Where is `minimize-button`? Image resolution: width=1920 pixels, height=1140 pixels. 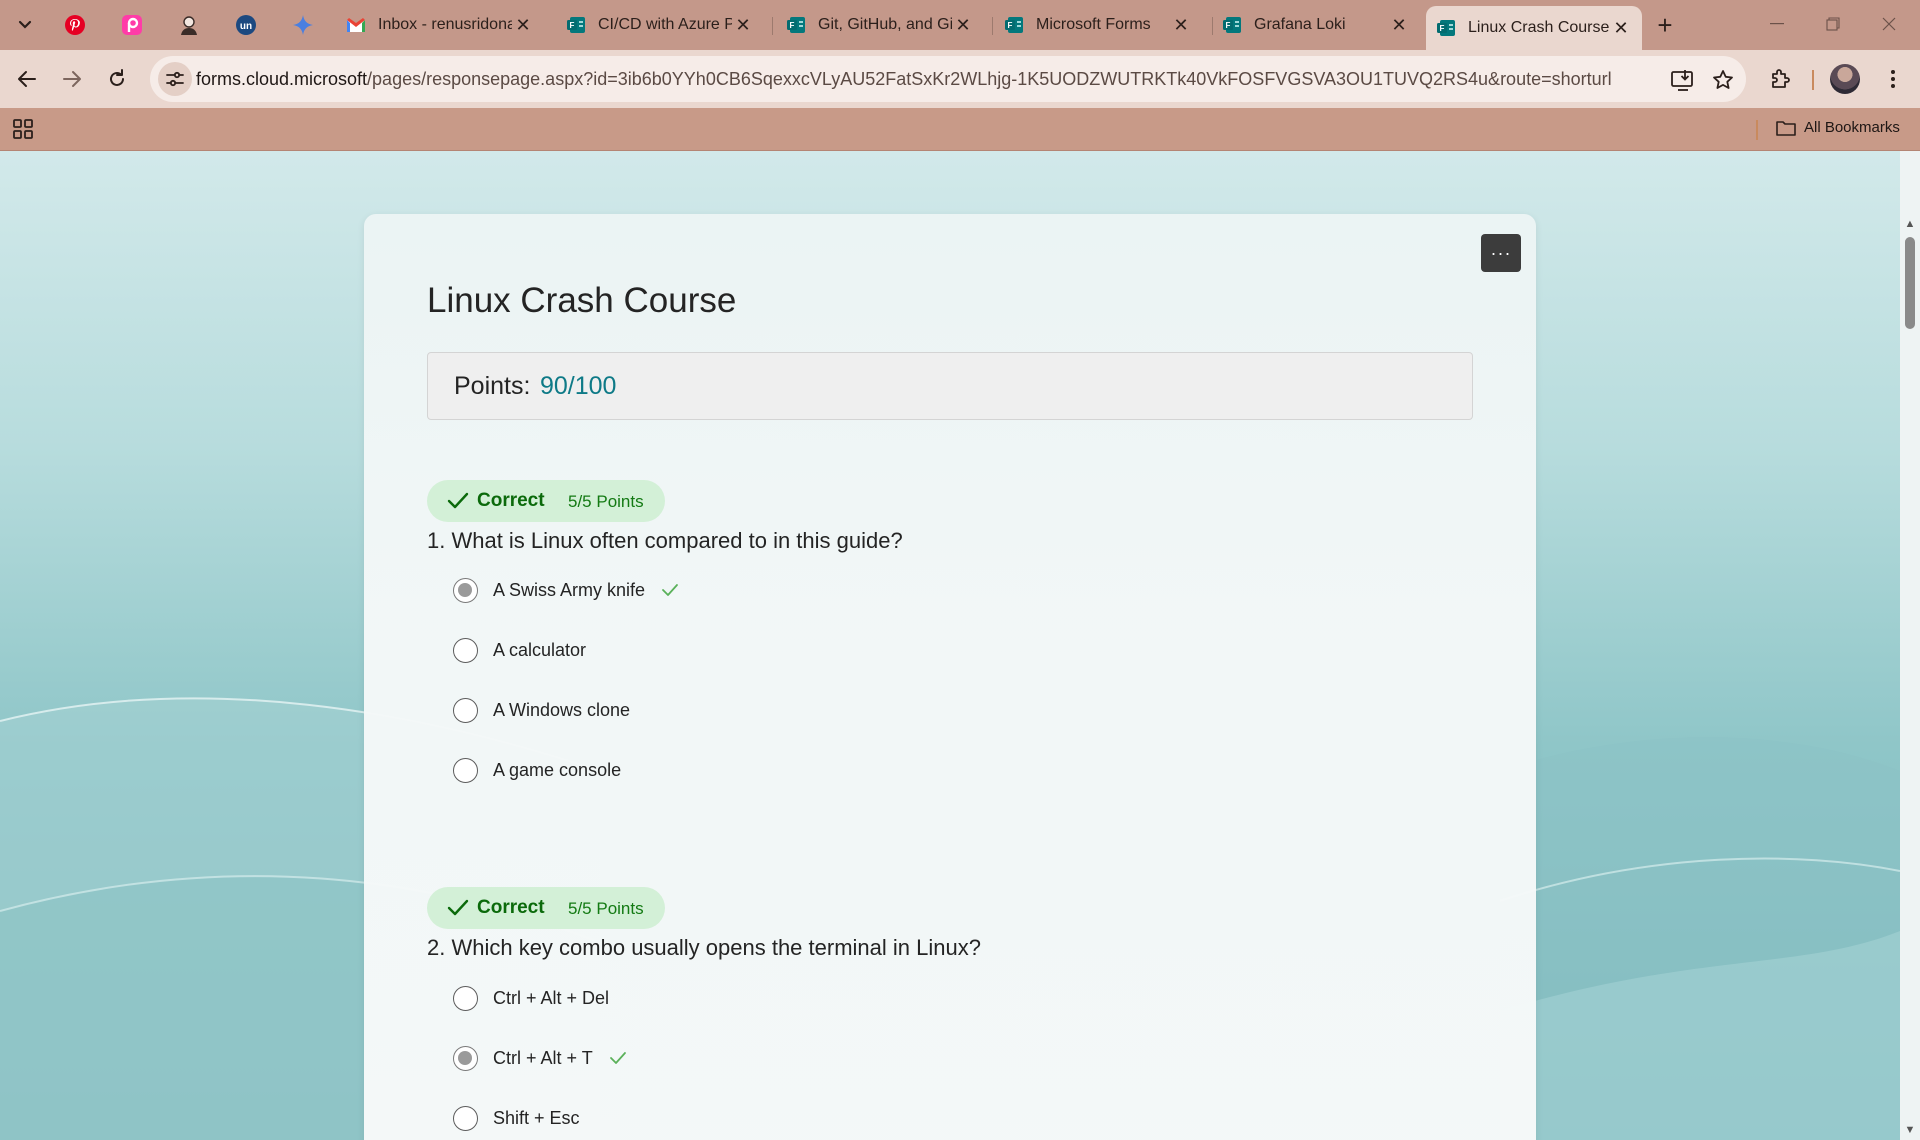 minimize-button is located at coordinates (1777, 24).